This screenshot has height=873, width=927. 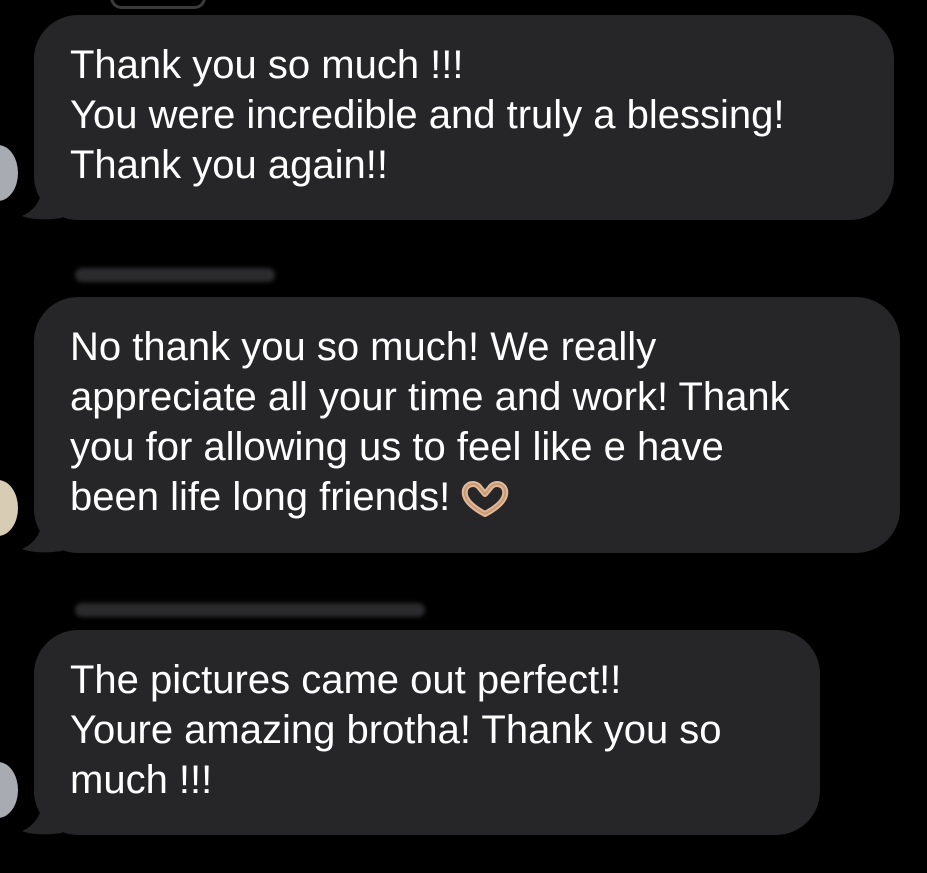 What do you see at coordinates (267, 65) in the screenshot?
I see `message-line: Thank you so much !!!` at bounding box center [267, 65].